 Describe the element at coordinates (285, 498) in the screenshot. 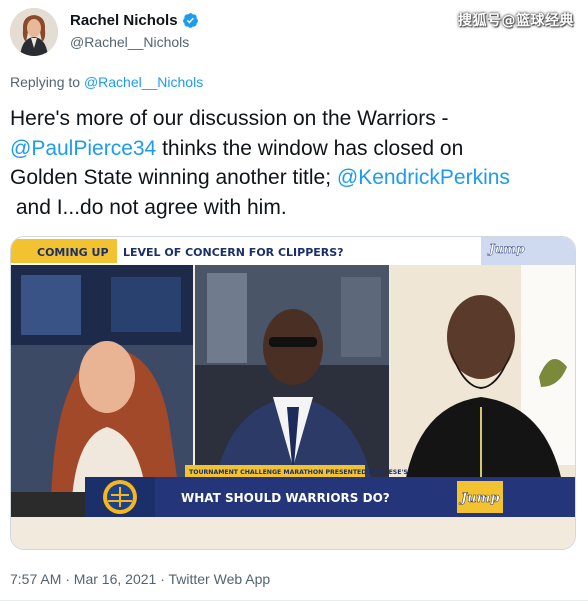

I see `question-label: WHAT SHOULD WARRIORS DO?` at that location.